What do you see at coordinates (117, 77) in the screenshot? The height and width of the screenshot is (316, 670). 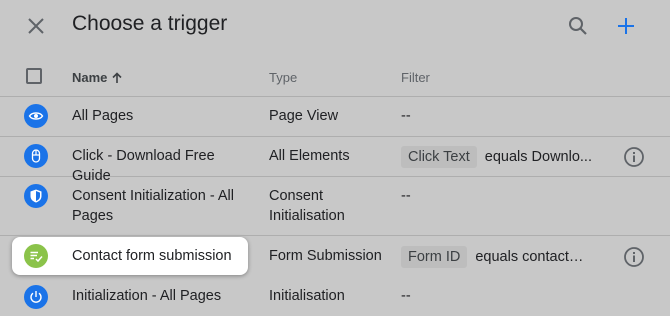 I see `arrow-up-icon` at bounding box center [117, 77].